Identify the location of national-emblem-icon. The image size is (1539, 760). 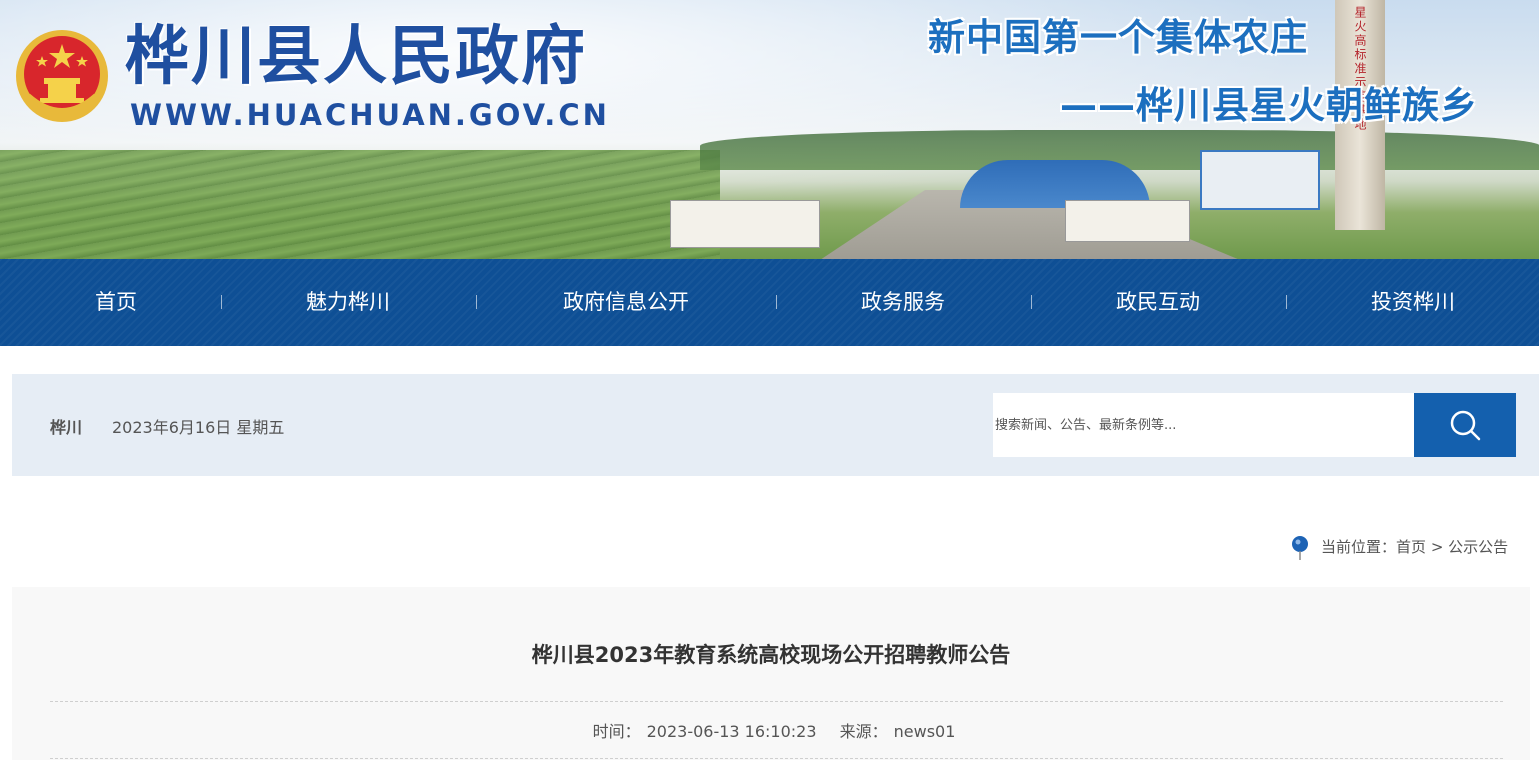
(62, 76).